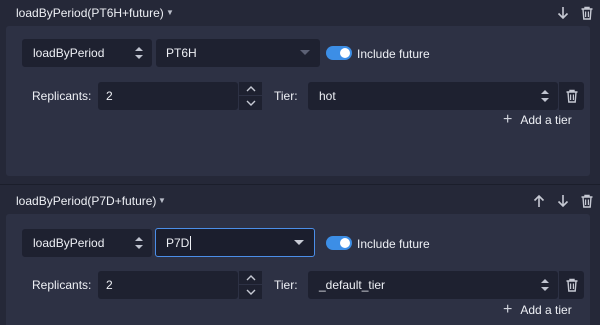 The height and width of the screenshot is (325, 600). Describe the element at coordinates (433, 96) in the screenshot. I see `tier-select: hot` at that location.